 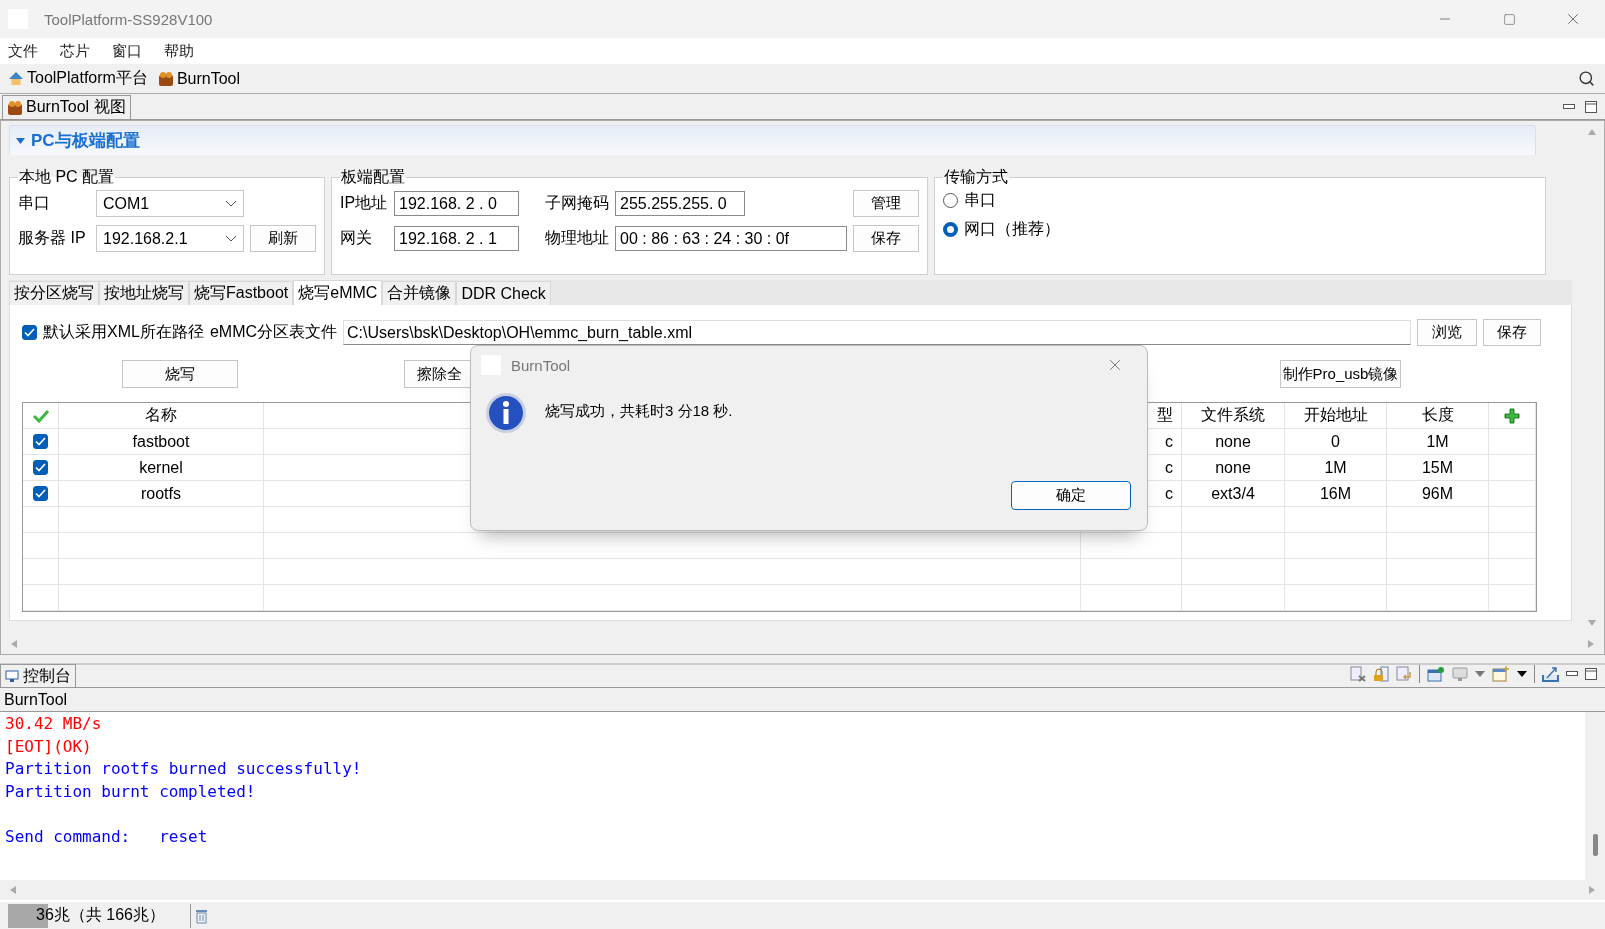 I want to click on check-all-icon, so click(x=40, y=415).